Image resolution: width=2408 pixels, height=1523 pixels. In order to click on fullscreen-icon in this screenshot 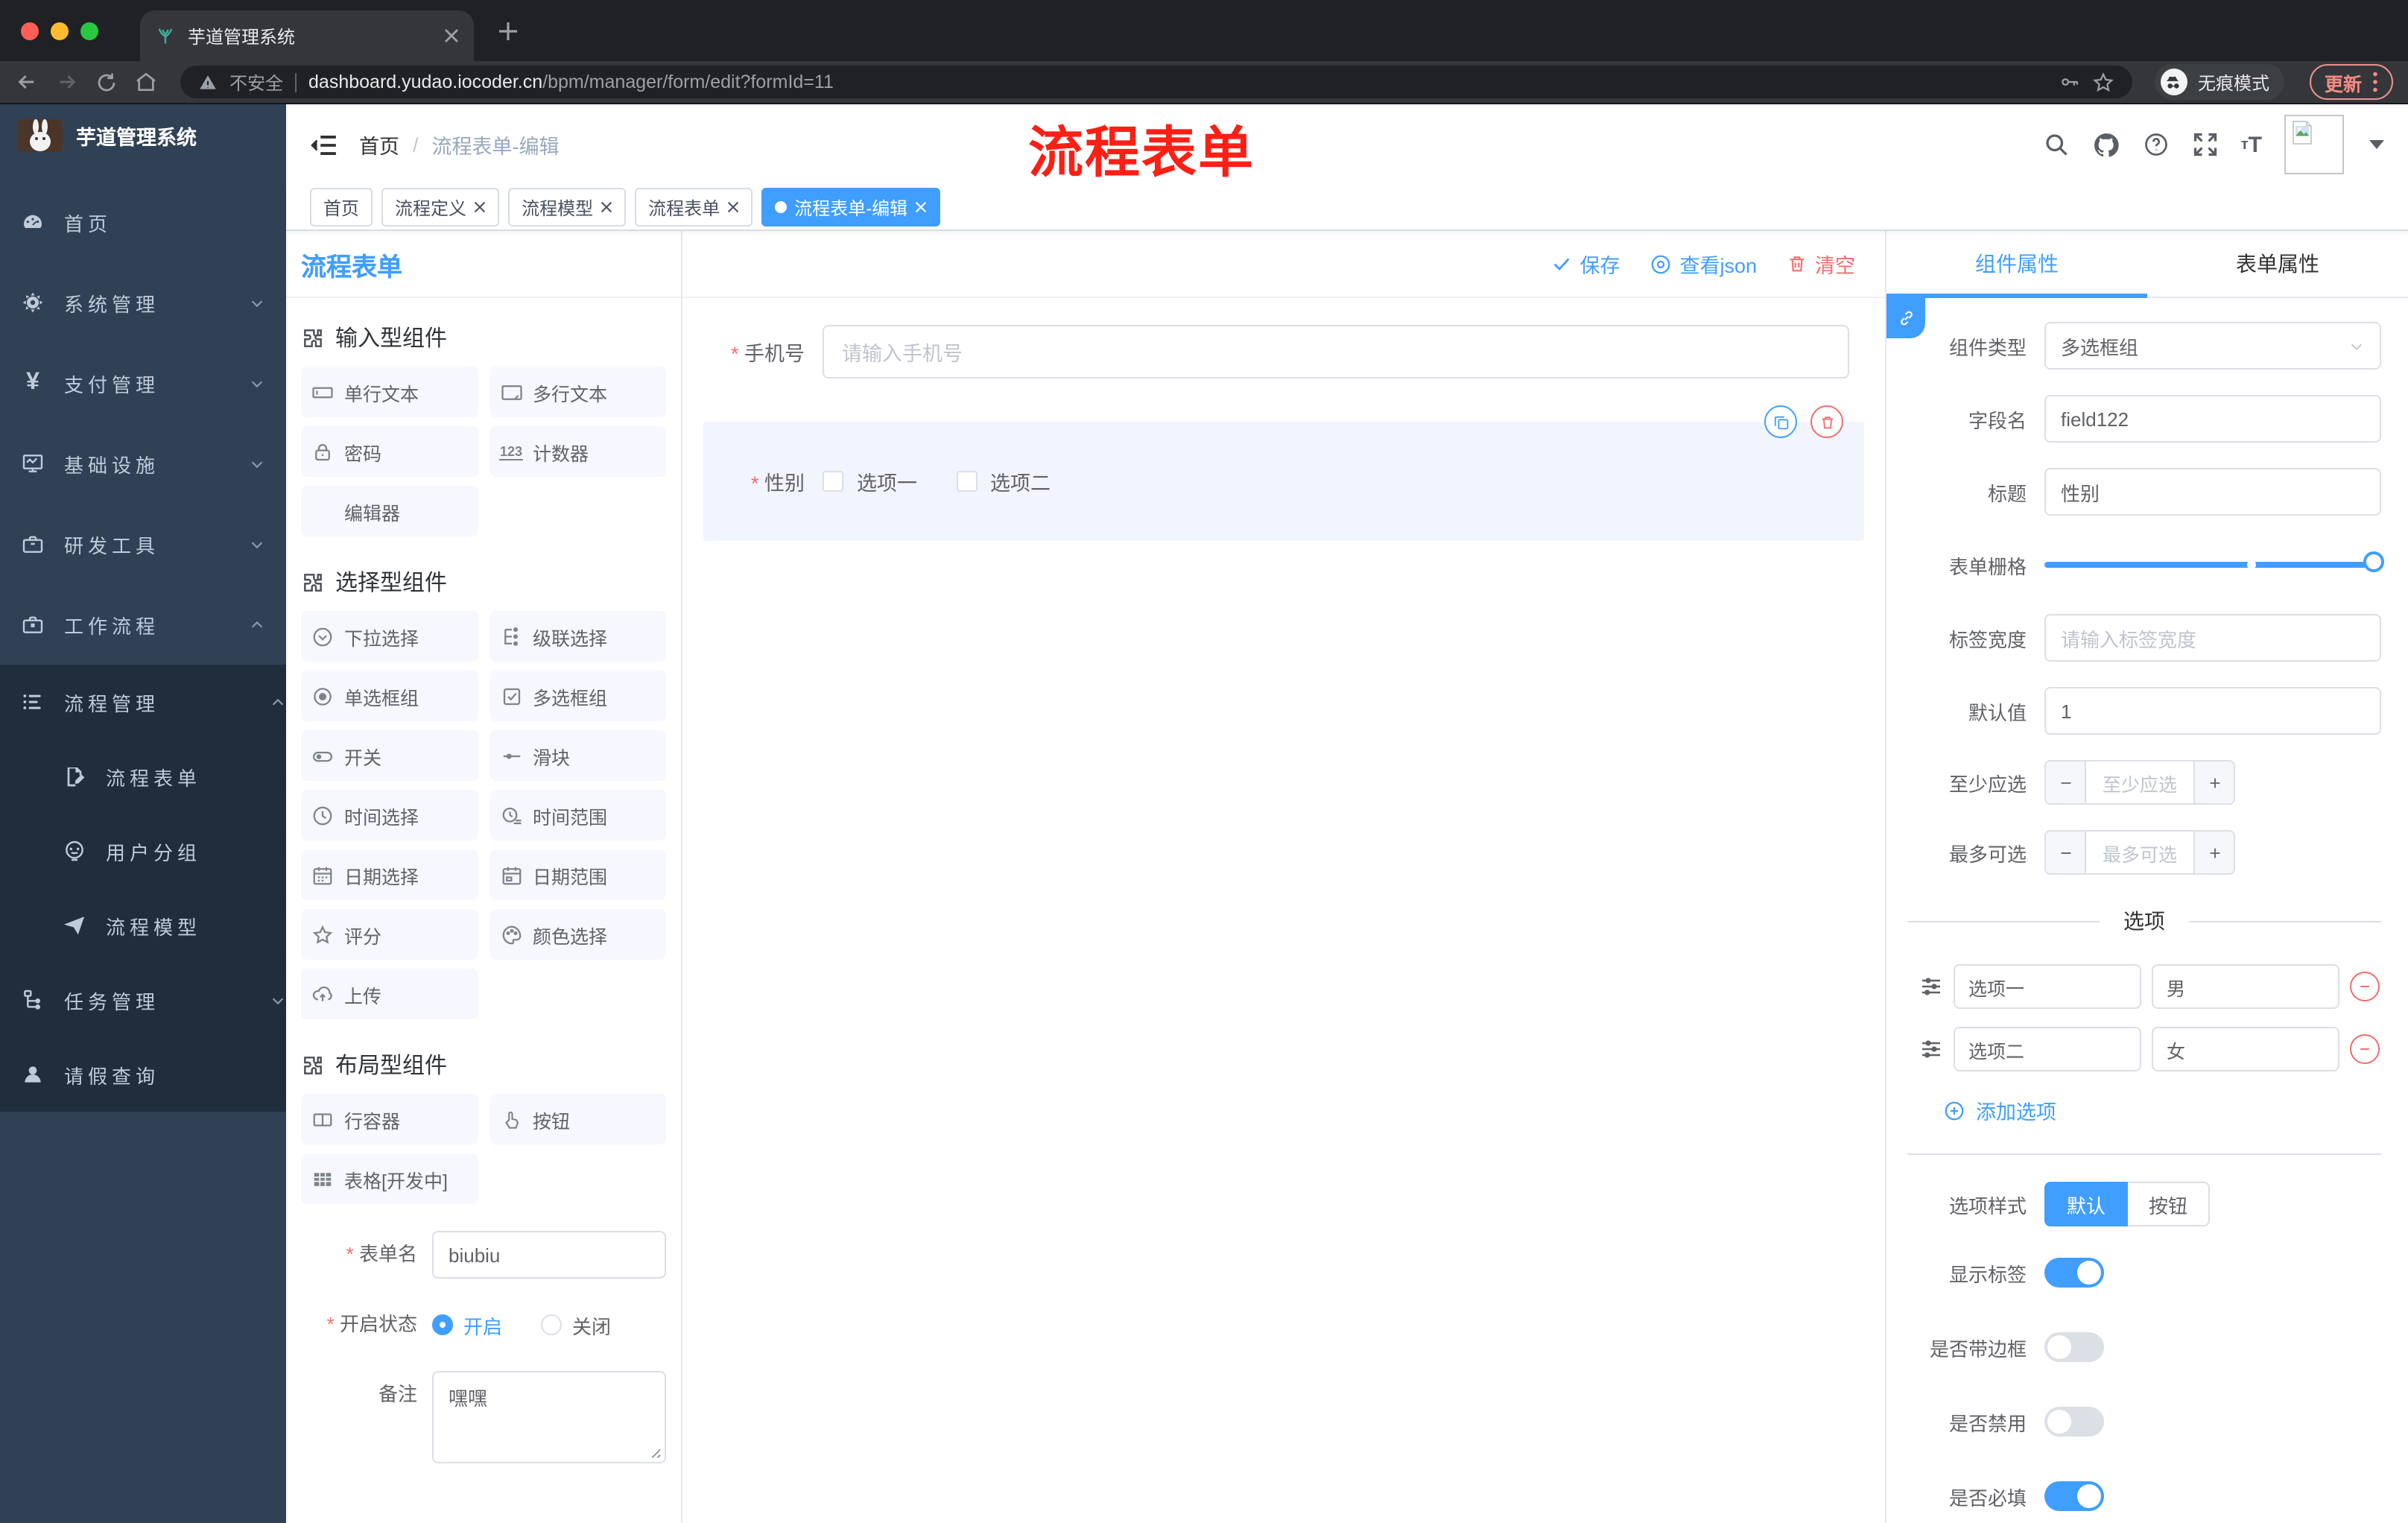, I will do `click(2205, 144)`.